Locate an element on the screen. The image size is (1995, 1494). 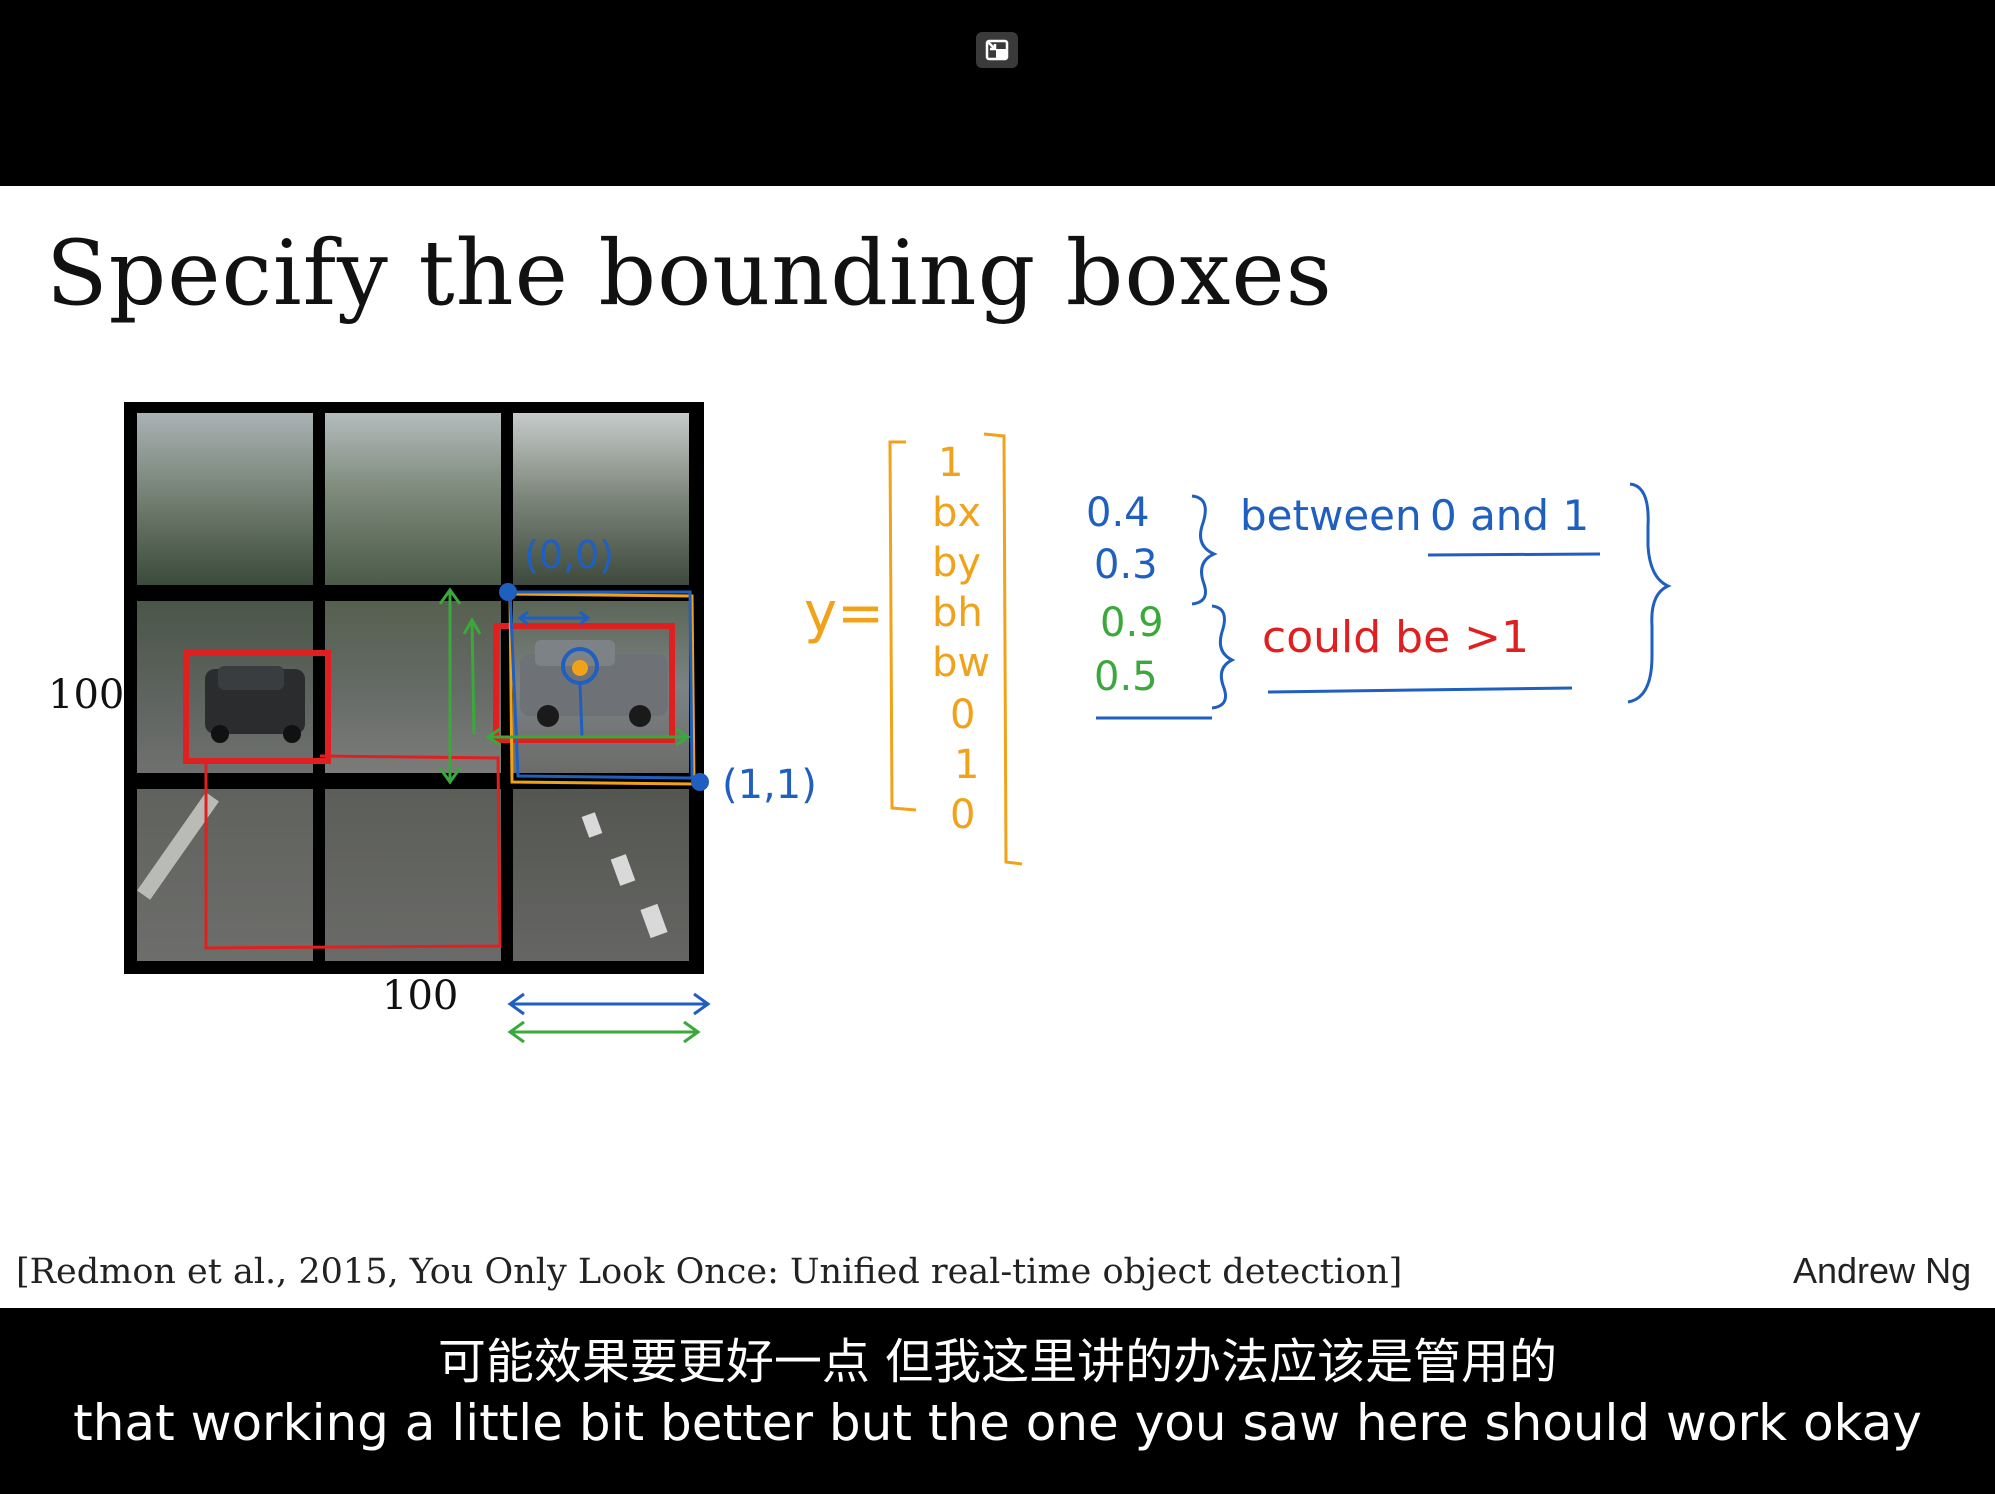
author-name: Andrew Ng is located at coordinates (1882, 1270).